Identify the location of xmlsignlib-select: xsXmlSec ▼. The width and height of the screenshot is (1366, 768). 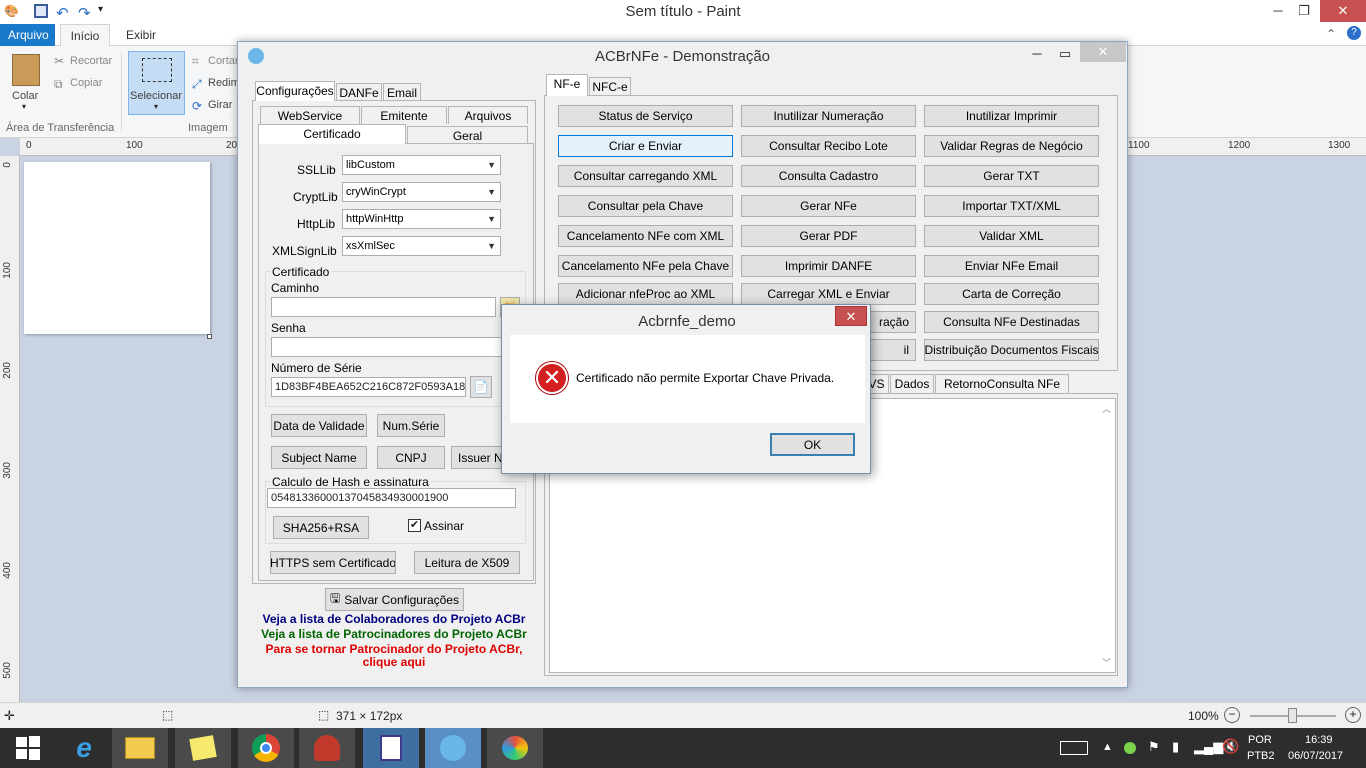
(421, 246).